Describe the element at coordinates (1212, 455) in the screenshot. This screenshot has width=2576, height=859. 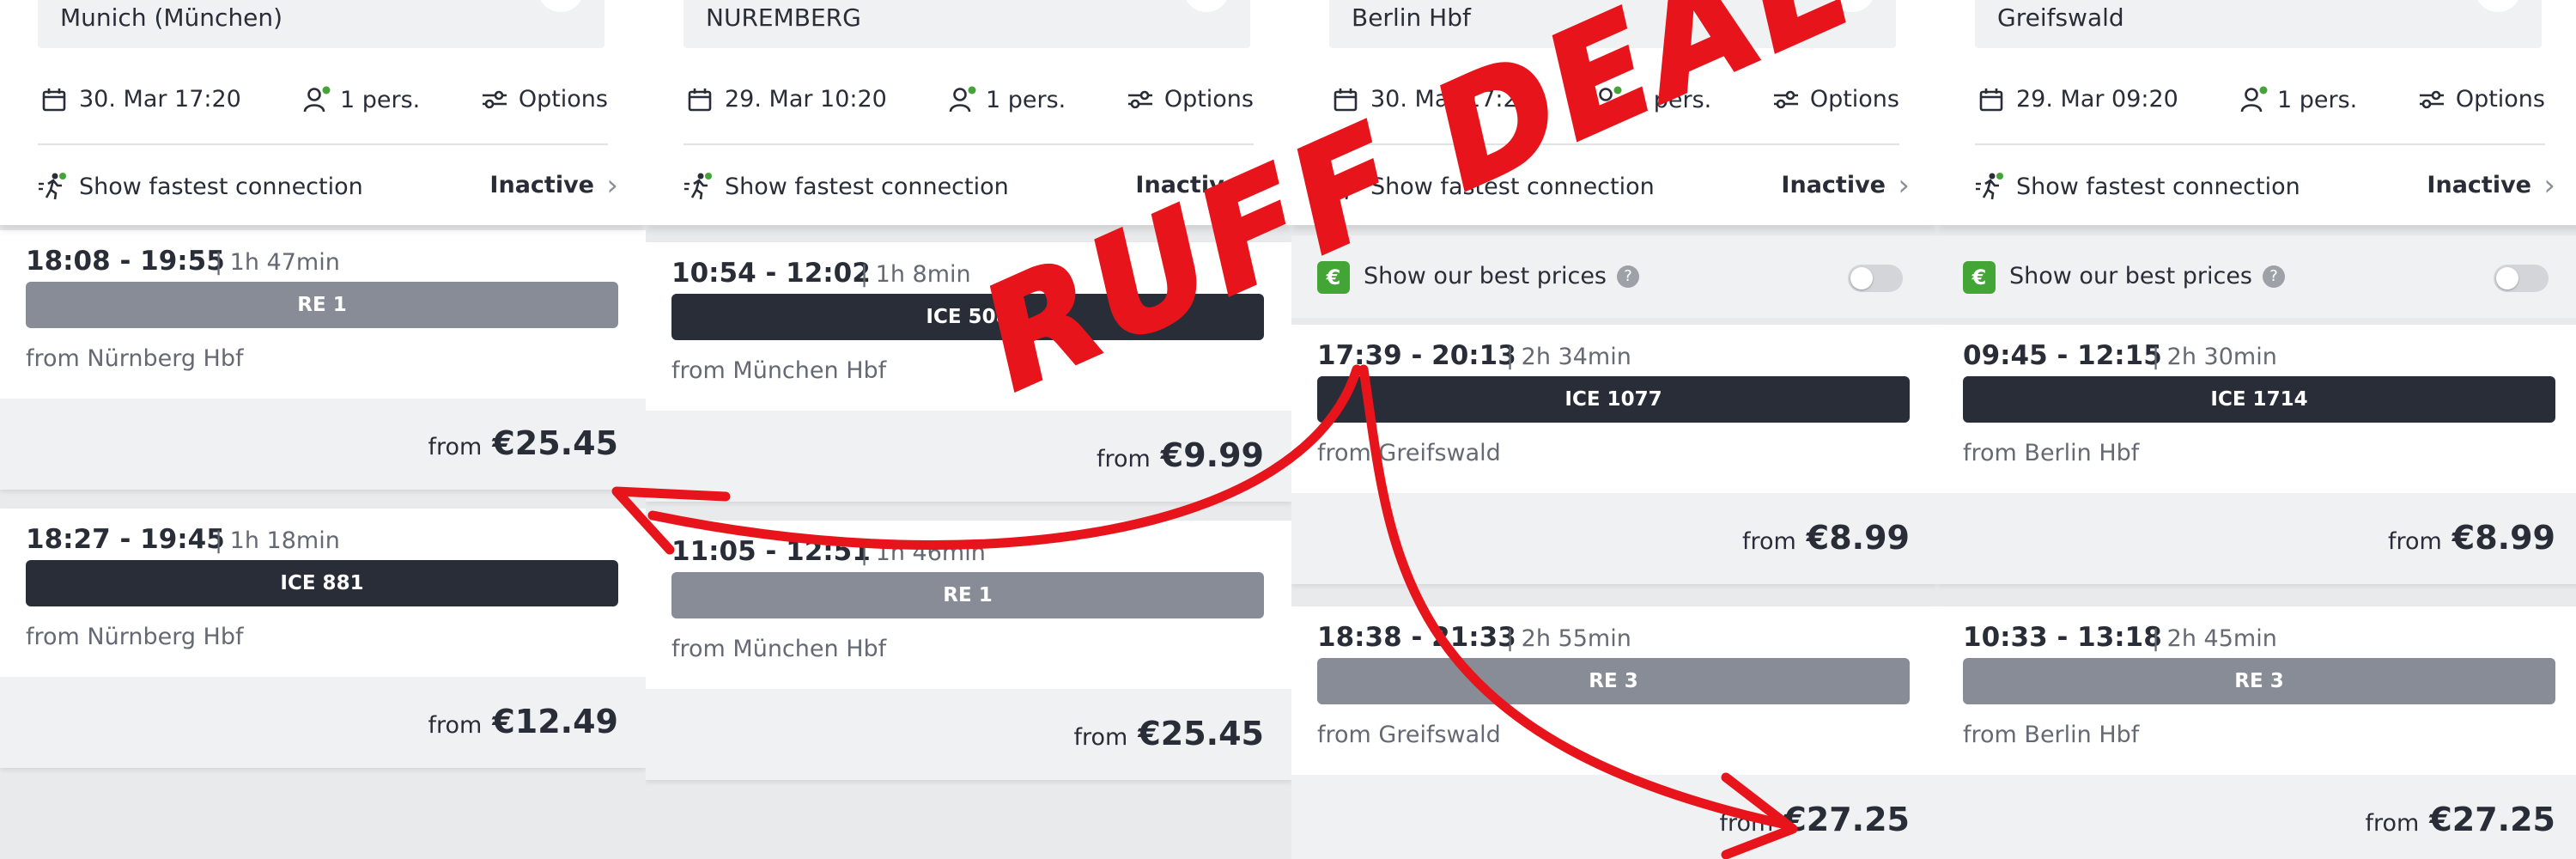
I see `price-value: €9.99` at that location.